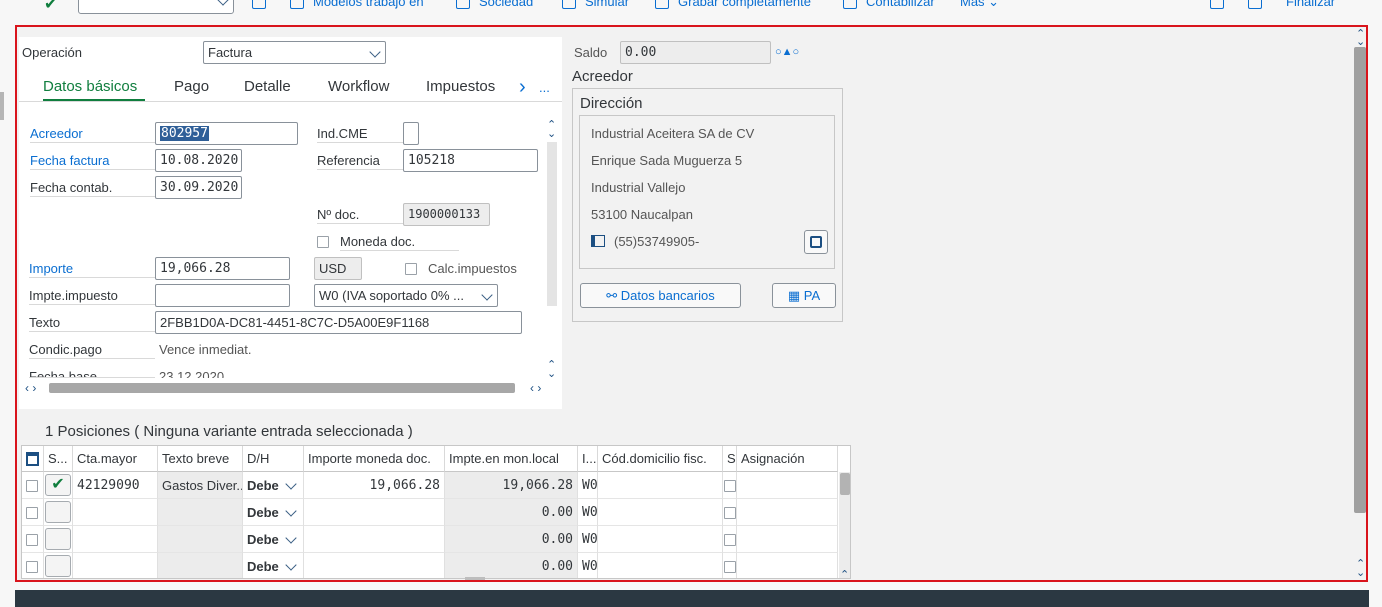 The image size is (1382, 607). What do you see at coordinates (156, 7) in the screenshot?
I see `command-field` at bounding box center [156, 7].